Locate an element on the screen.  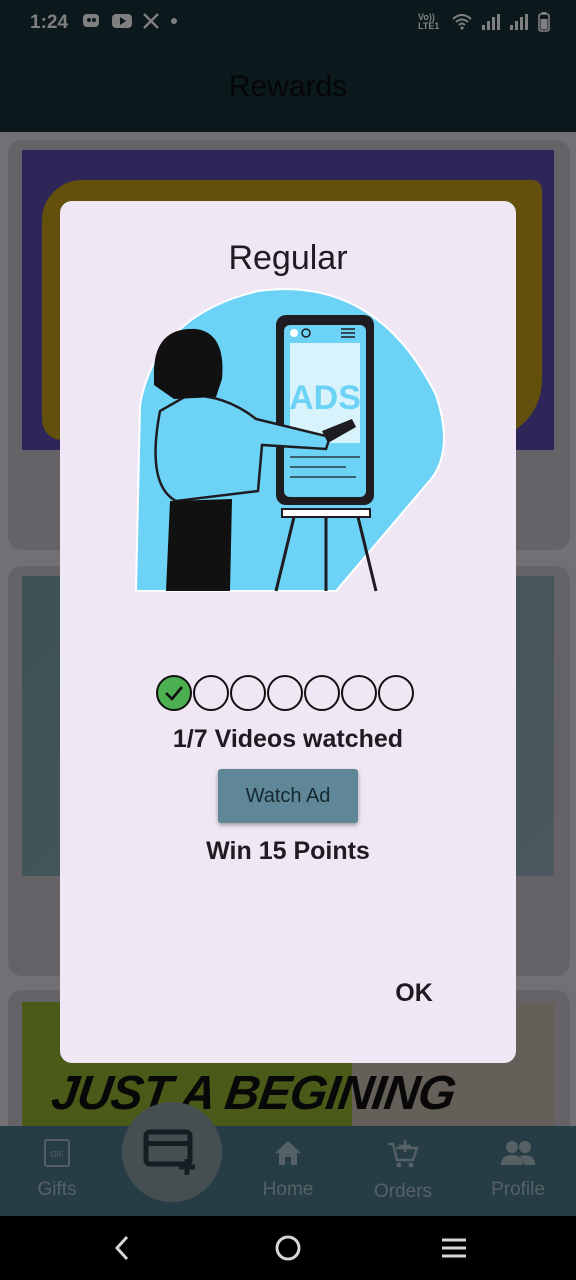
progress-dot-complete is located at coordinates (174, 693).